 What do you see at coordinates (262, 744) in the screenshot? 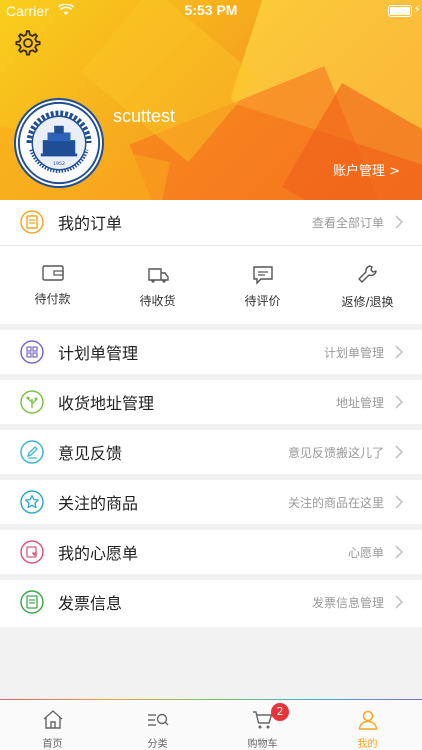
I see `tab-label: 购物车` at bounding box center [262, 744].